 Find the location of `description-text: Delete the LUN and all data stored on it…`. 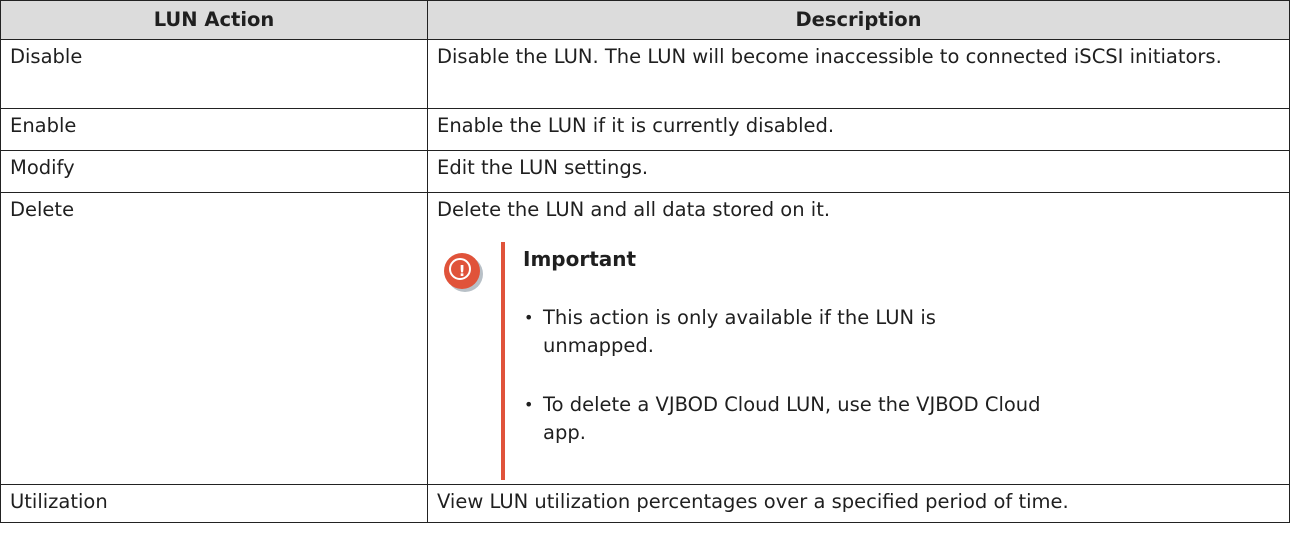

description-text: Delete the LUN and all data stored on it… is located at coordinates (634, 209).